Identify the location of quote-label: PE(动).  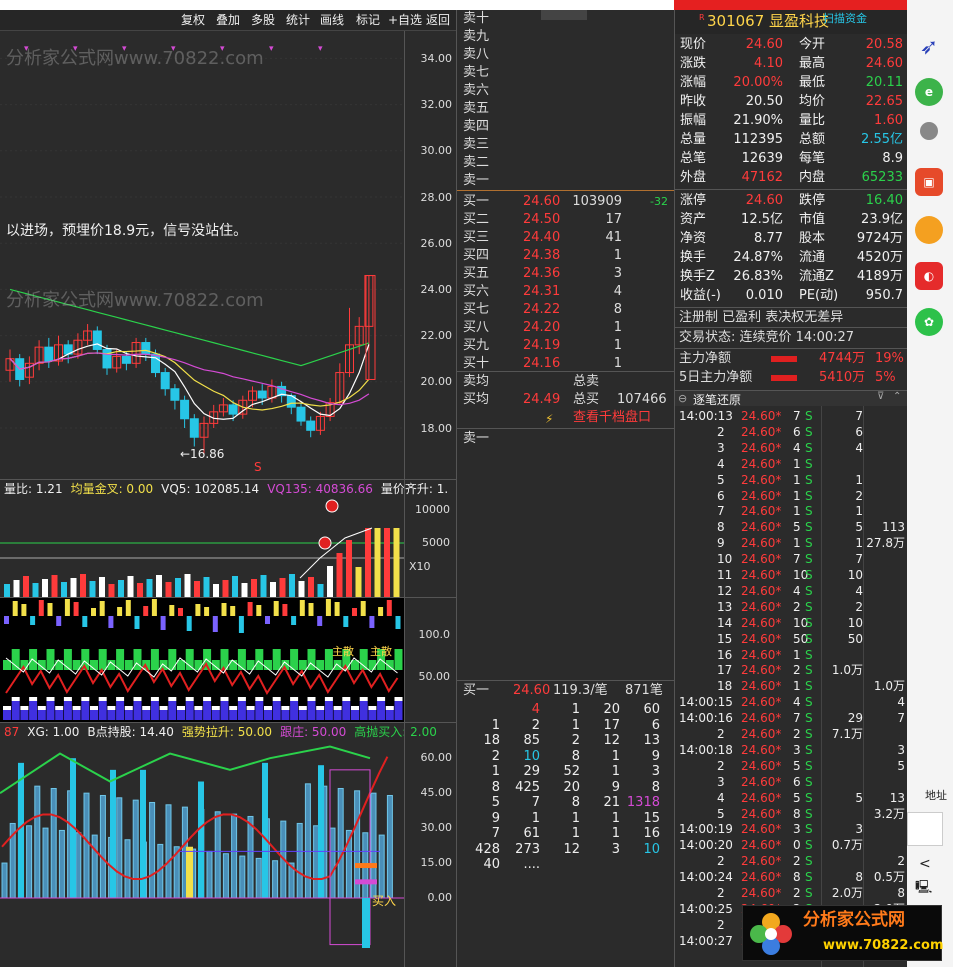
(819, 295).